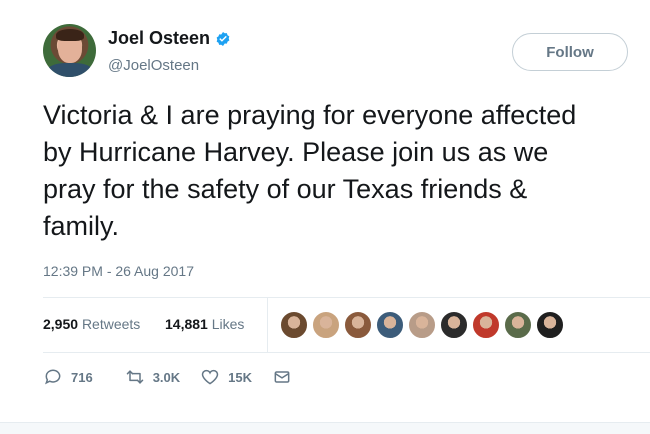 The image size is (650, 434). I want to click on likes-label: Likes, so click(228, 324).